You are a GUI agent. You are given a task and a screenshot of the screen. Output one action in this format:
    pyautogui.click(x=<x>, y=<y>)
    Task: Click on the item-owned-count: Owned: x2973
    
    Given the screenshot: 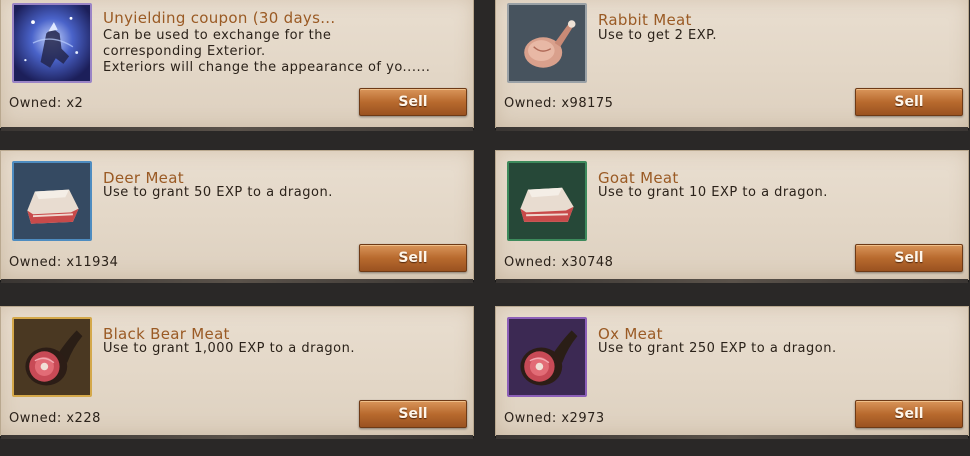 What is the action you would take?
    pyautogui.click(x=554, y=418)
    